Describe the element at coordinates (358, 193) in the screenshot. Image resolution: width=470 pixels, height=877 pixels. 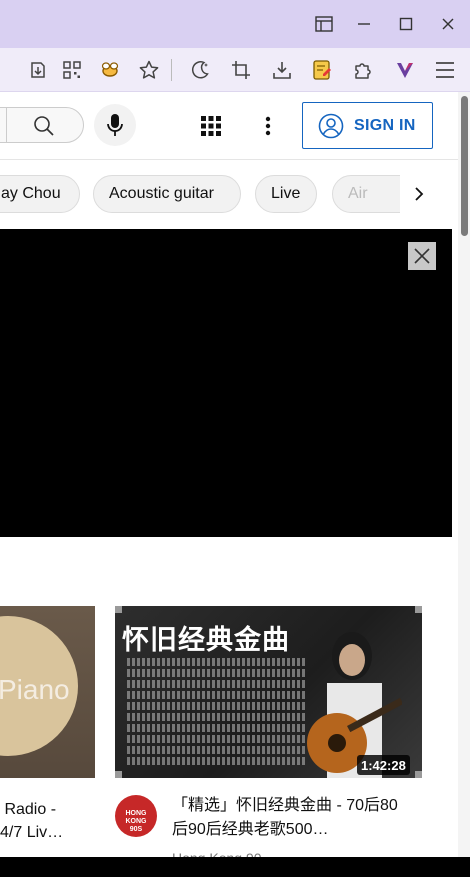
I see `chip-label: Air` at that location.